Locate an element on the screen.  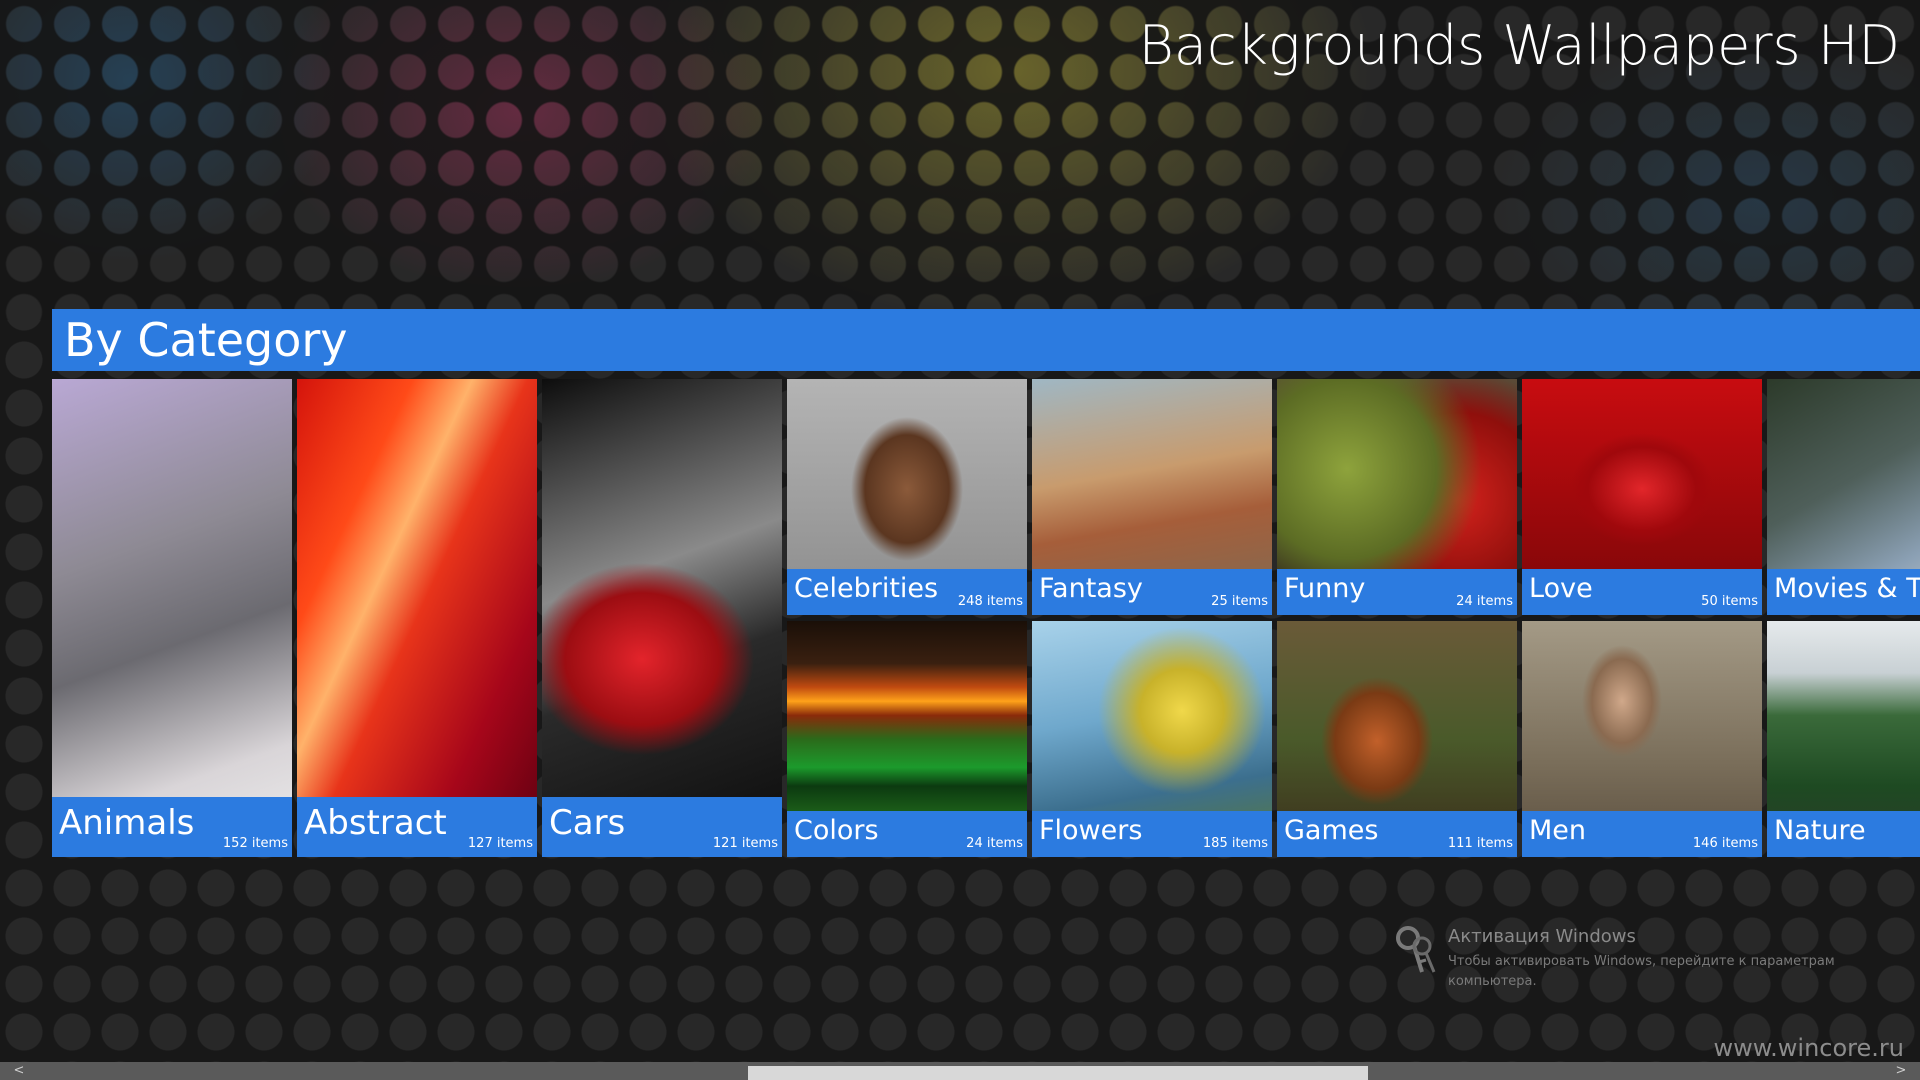
tile-label: Colors 24 items is located at coordinates (907, 834).